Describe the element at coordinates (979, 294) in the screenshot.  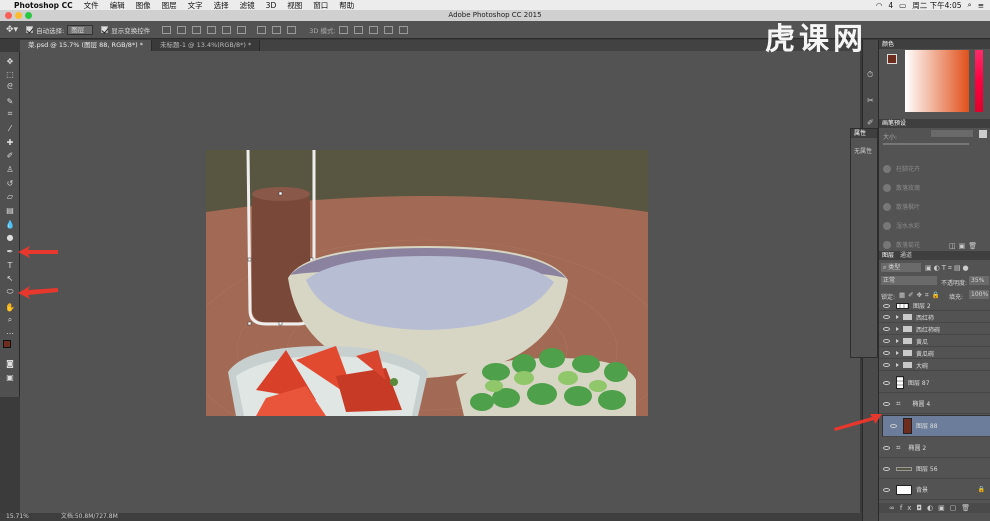
I see `fill-input: 100%` at that location.